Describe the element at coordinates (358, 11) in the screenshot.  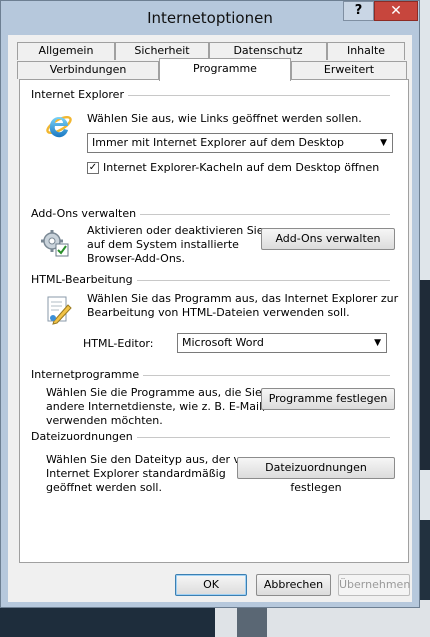
I see `help-button: ?` at that location.